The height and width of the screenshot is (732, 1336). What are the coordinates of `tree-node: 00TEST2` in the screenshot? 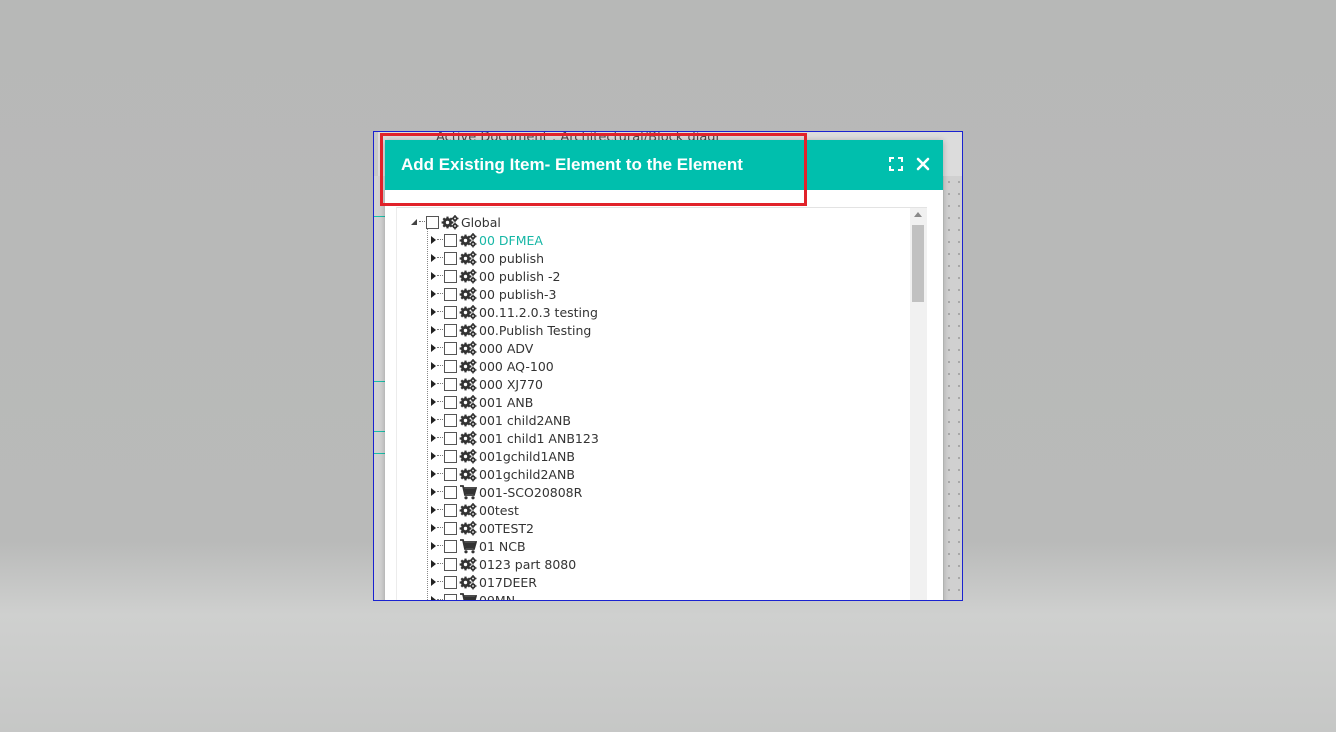 It's located at (481, 528).